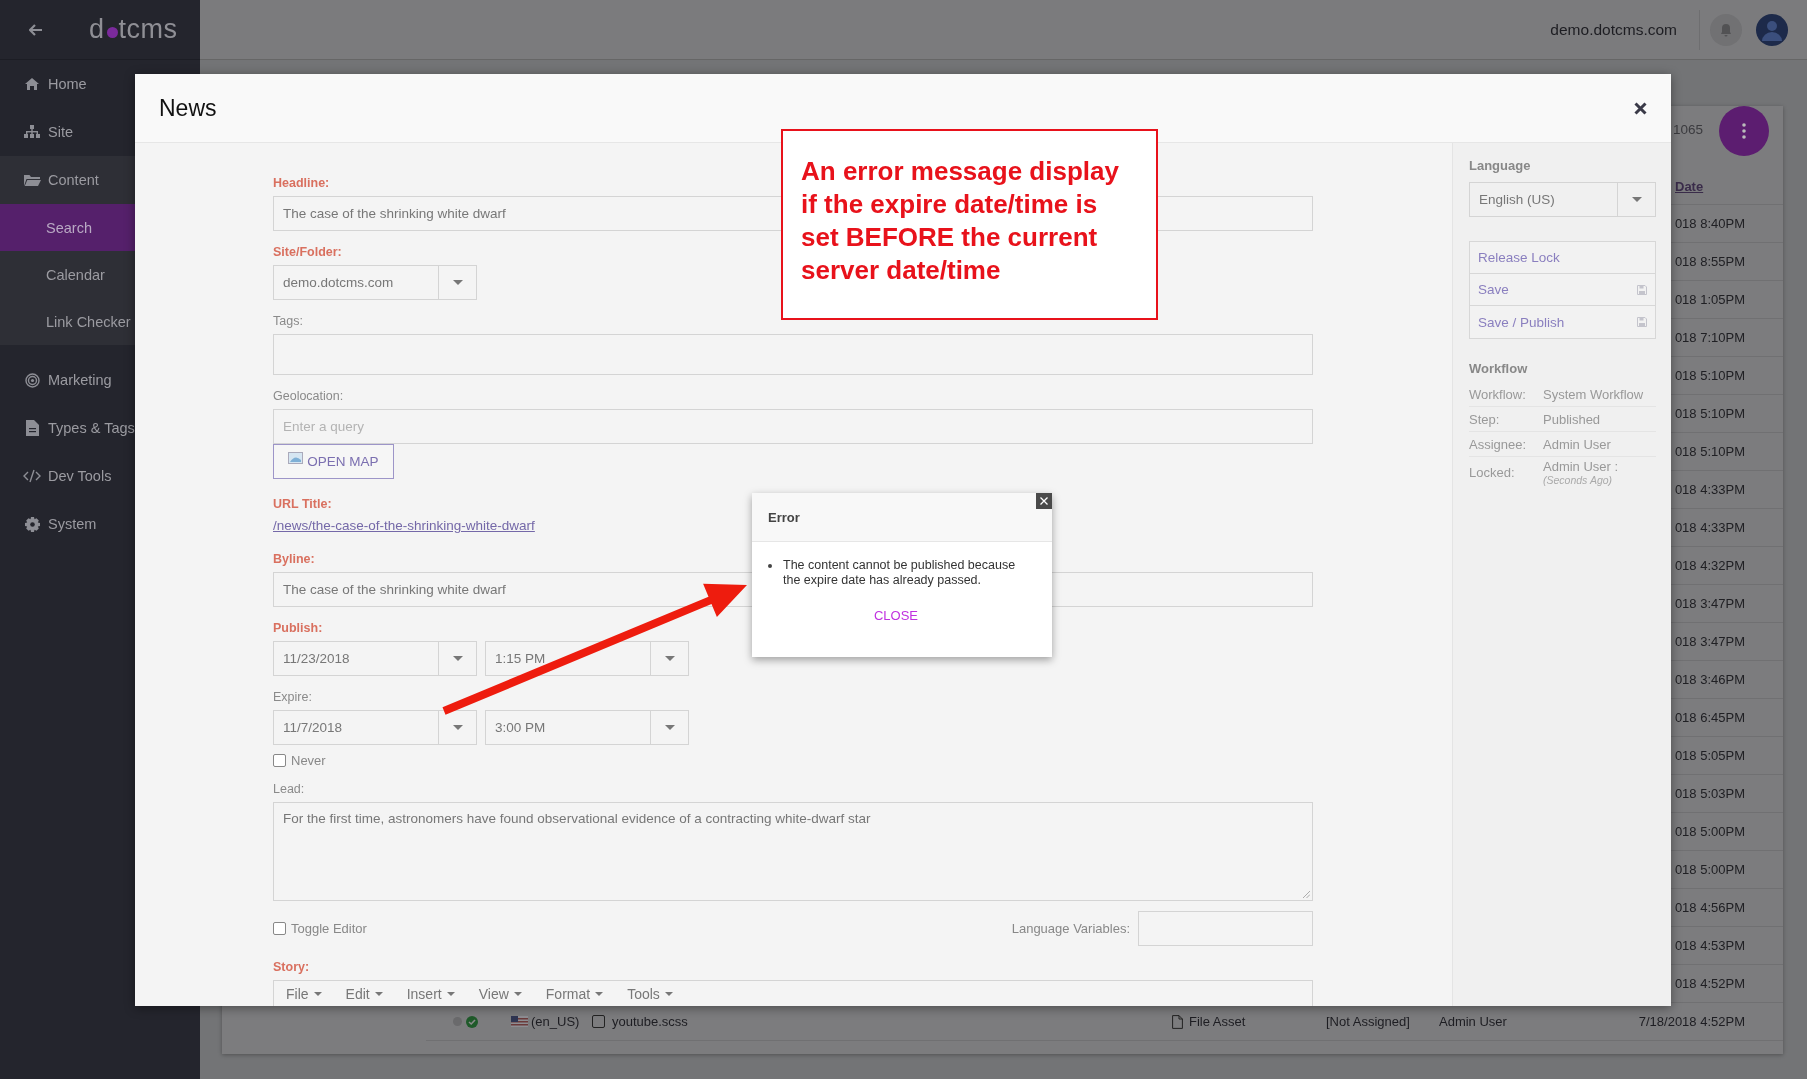 The image size is (1807, 1079). What do you see at coordinates (793, 354) in the screenshot?
I see `tags-field` at bounding box center [793, 354].